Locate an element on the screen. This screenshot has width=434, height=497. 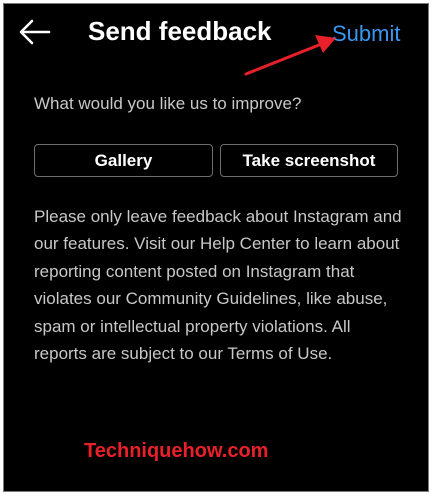
take-screenshot-button: Take screenshot is located at coordinates (309, 160).